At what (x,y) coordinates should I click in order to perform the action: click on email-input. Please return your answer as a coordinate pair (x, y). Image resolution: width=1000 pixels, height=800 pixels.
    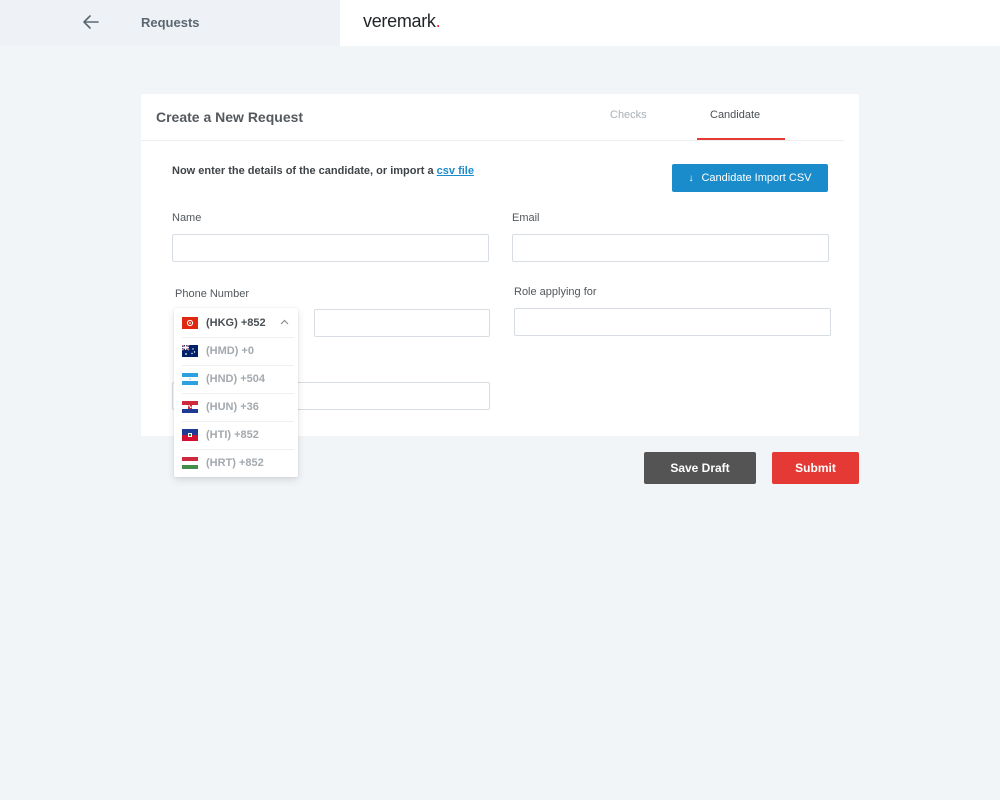
    Looking at the image, I should click on (670, 248).